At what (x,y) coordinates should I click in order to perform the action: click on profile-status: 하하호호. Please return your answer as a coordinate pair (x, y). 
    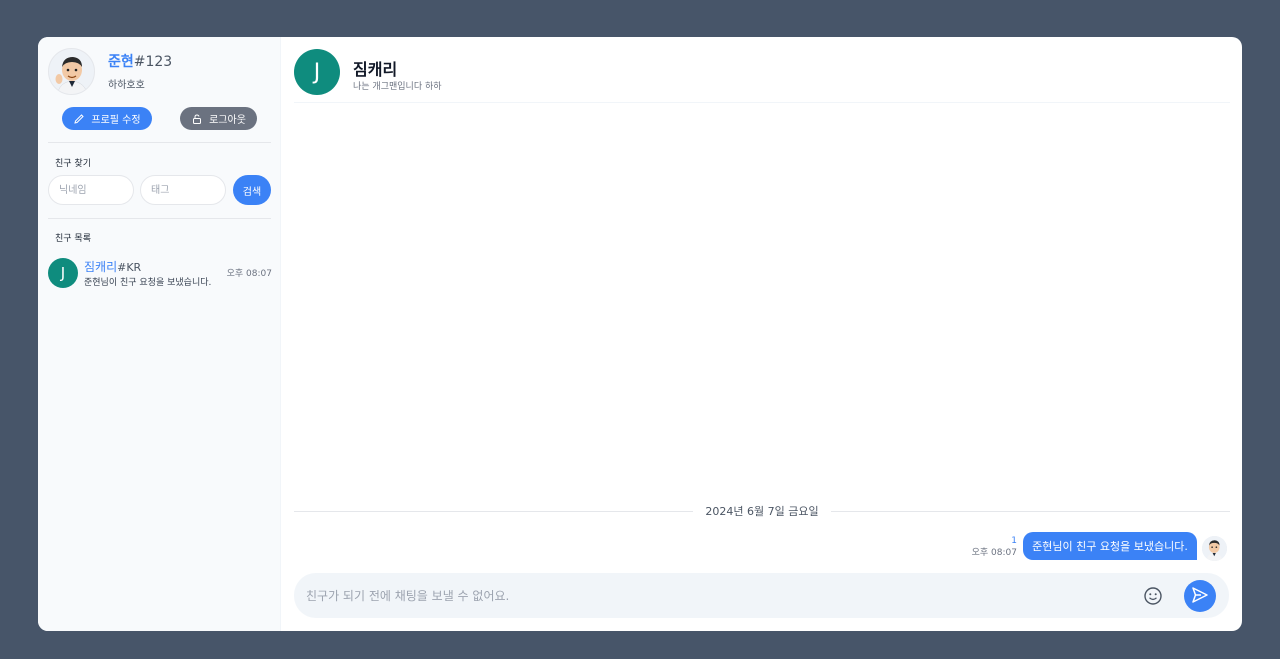
    Looking at the image, I should click on (126, 85).